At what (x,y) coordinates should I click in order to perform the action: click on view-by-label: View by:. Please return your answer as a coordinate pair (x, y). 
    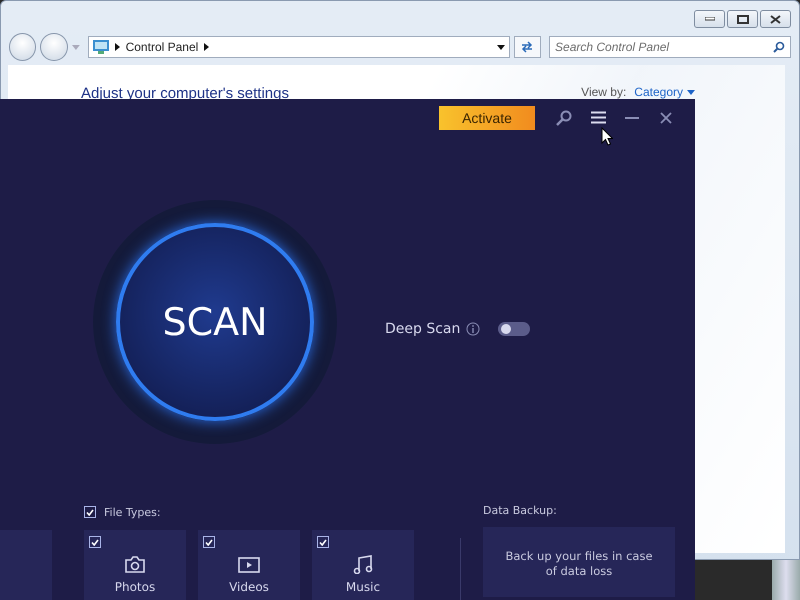
    Looking at the image, I should click on (603, 92).